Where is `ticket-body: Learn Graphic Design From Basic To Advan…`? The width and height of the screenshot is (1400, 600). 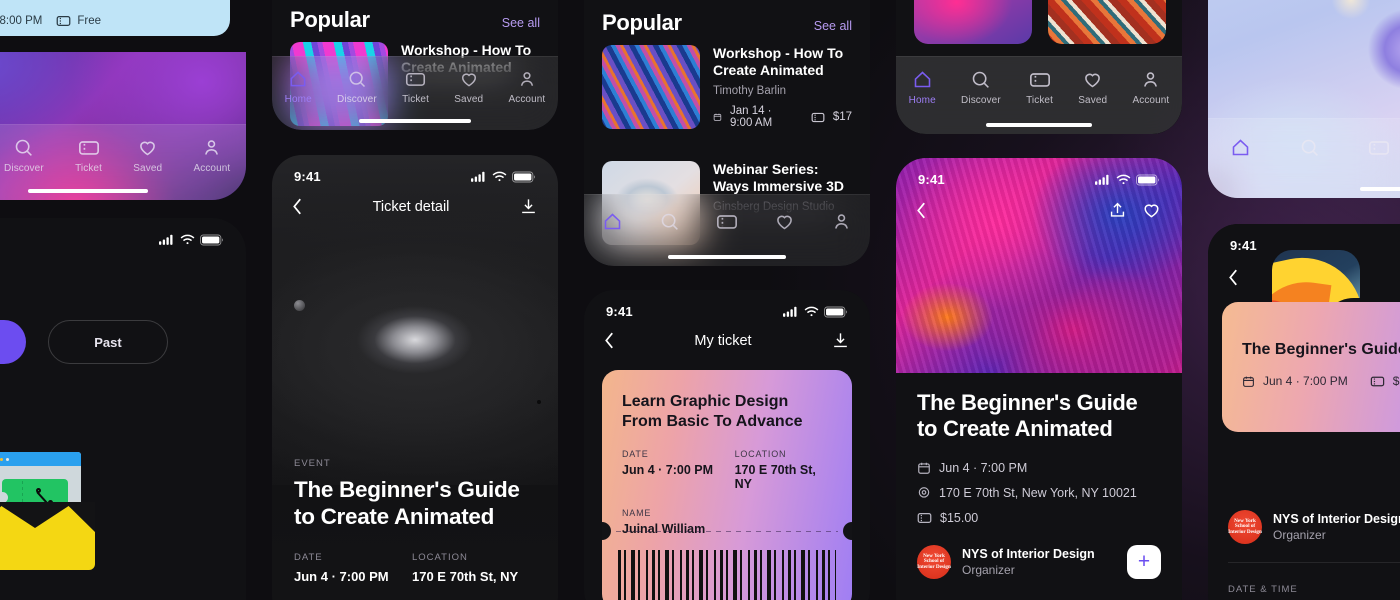 ticket-body: Learn Graphic Design From Basic To Advan… is located at coordinates (727, 453).